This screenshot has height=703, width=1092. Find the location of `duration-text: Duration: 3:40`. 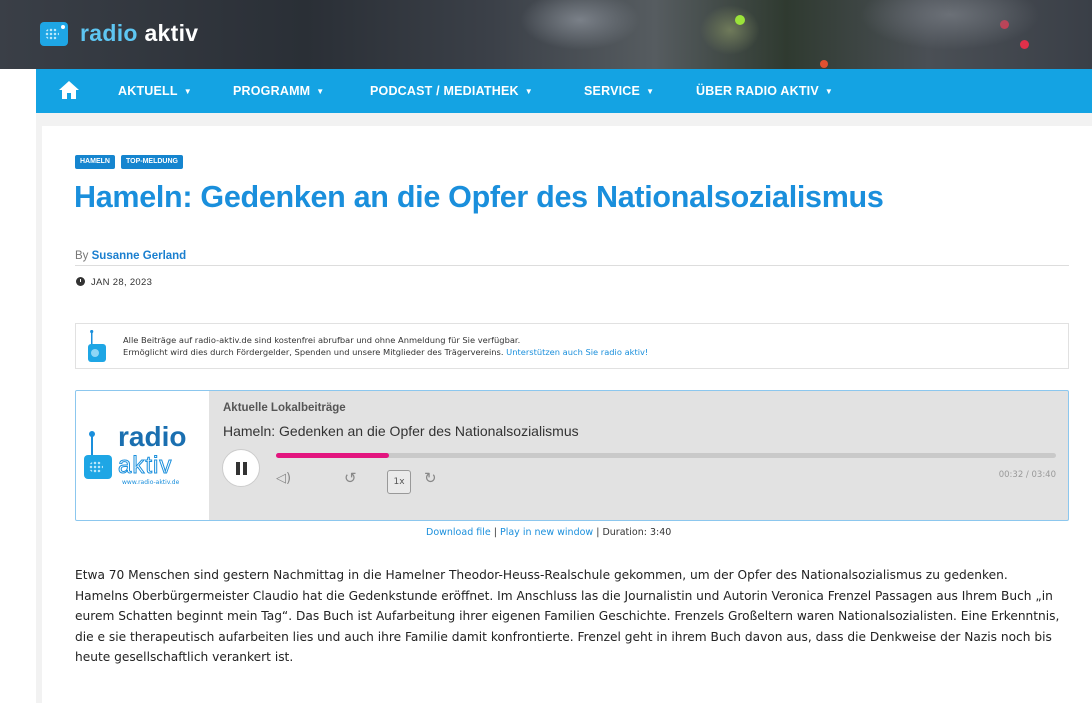

duration-text: Duration: 3:40 is located at coordinates (637, 532).